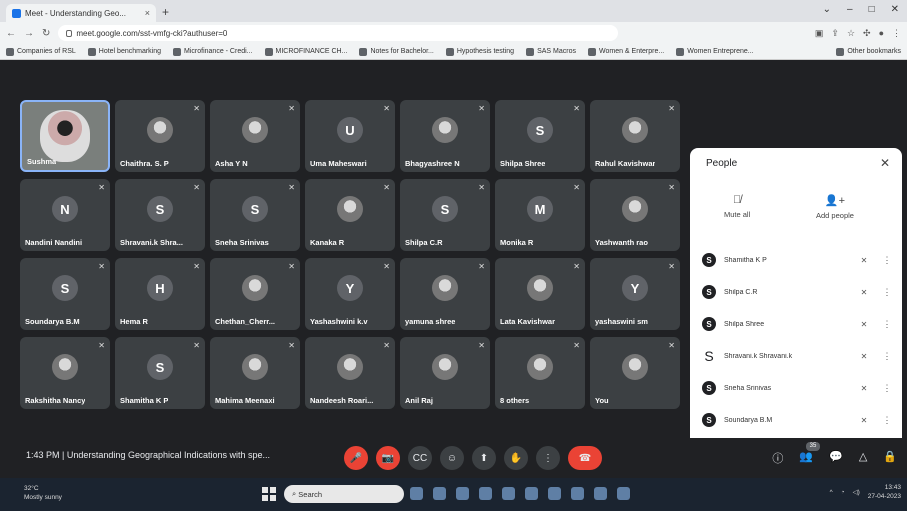  What do you see at coordinates (797, 260) in the screenshot?
I see `people-list-item: S Shamitha K P ✕ ⋮` at bounding box center [797, 260].